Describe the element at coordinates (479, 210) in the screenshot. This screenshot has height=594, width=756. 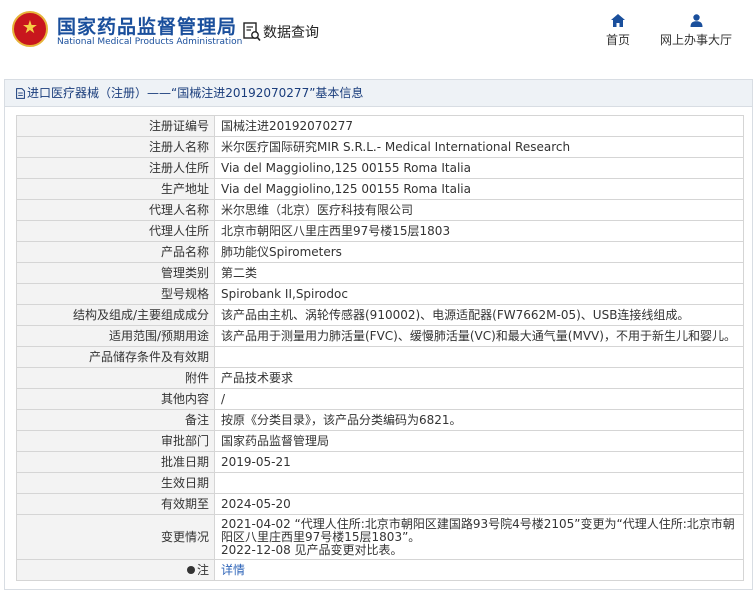
I see `field-value: 米尔思维（北京）医疗科技有限公司` at that location.